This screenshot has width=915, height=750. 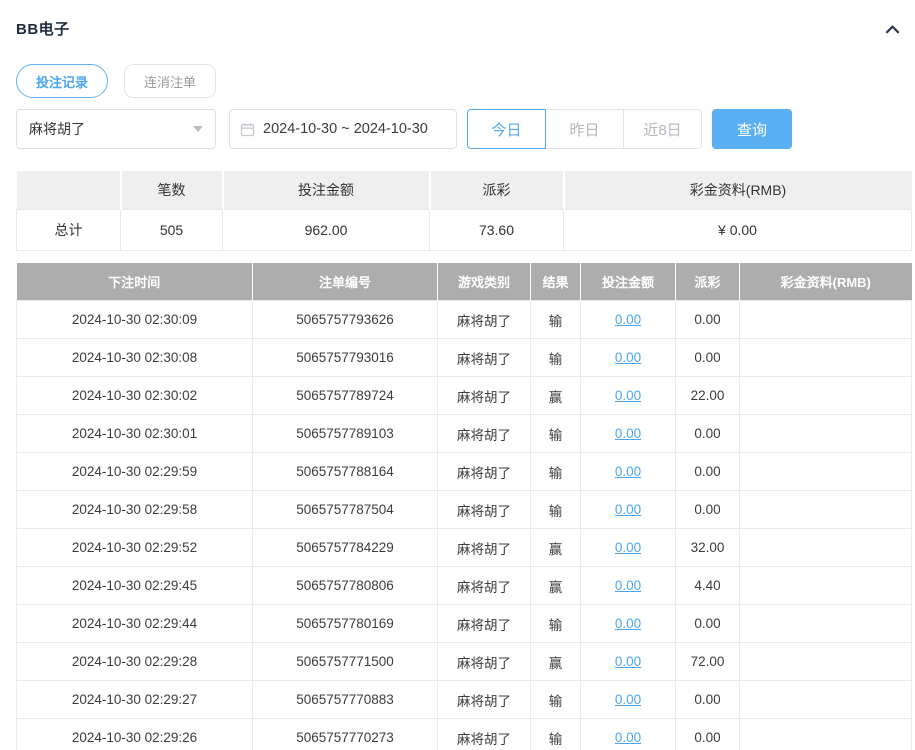 I want to click on payout-cell: 72.00, so click(x=707, y=661).